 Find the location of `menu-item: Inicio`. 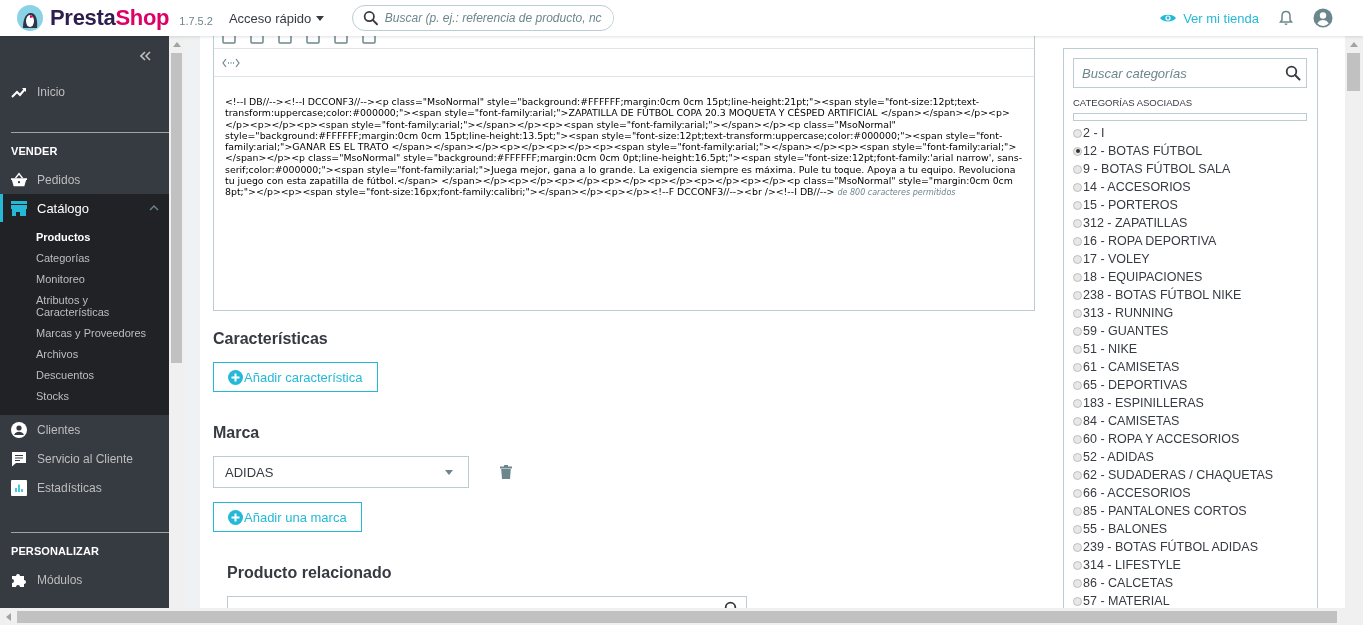

menu-item: Inicio is located at coordinates (84, 91).